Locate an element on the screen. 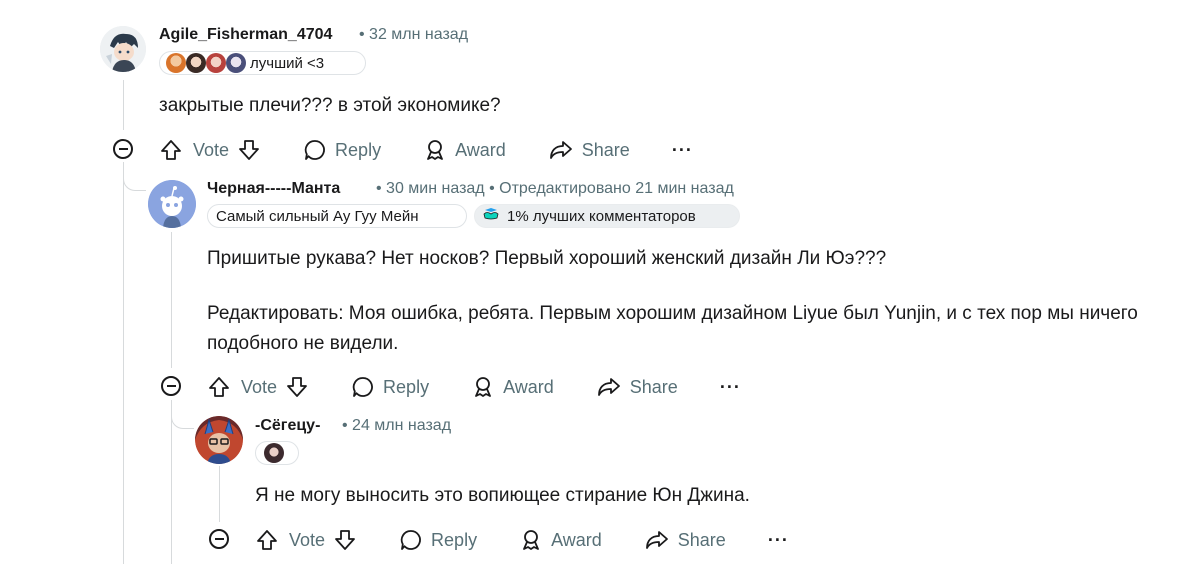 Image resolution: width=1178 pixels, height=564 pixels. flair-text: лучший <3 is located at coordinates (287, 63).